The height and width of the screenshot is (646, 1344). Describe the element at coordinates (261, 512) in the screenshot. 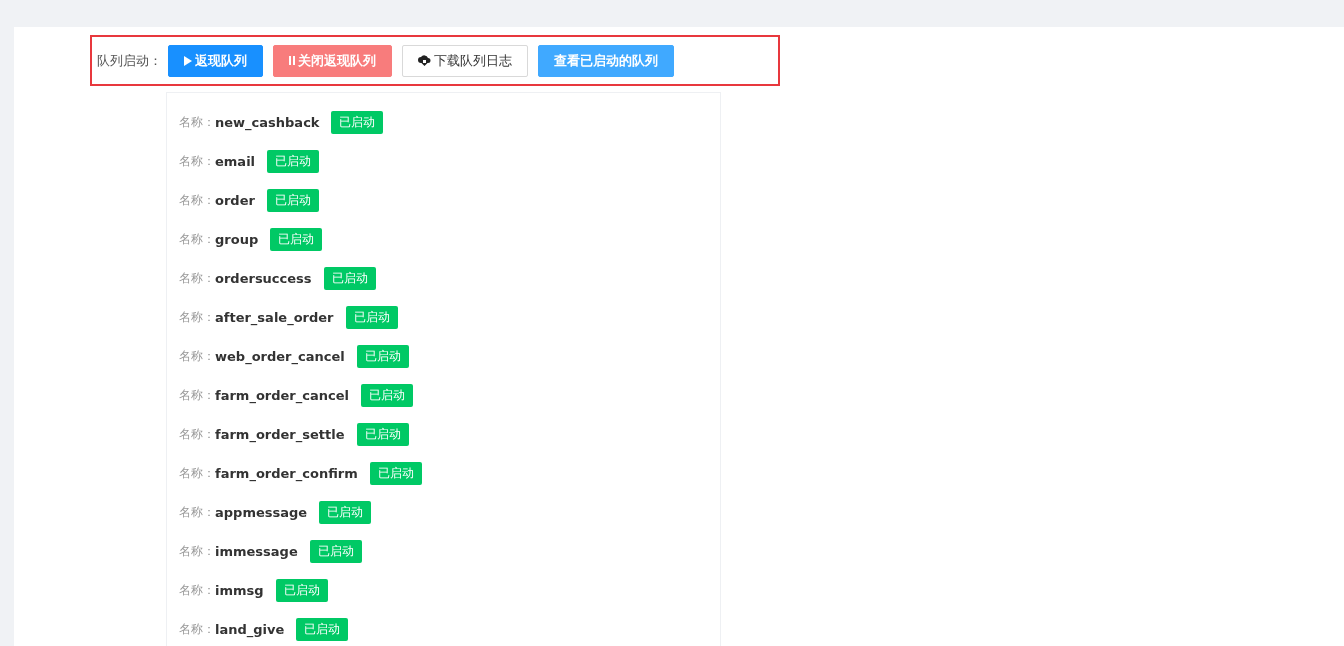

I see `queue-name: appmessage` at that location.